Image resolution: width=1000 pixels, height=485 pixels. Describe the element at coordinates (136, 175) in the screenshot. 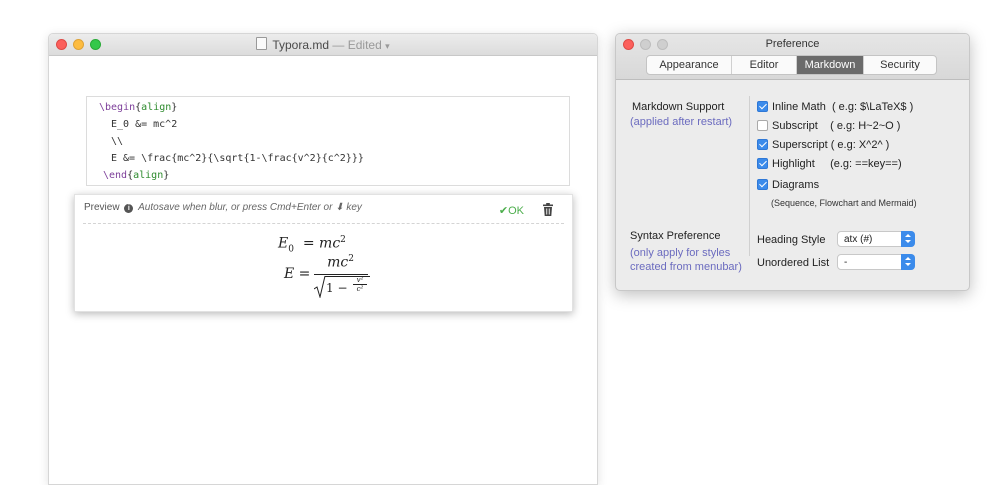

I see `code-line: \end{align}` at that location.